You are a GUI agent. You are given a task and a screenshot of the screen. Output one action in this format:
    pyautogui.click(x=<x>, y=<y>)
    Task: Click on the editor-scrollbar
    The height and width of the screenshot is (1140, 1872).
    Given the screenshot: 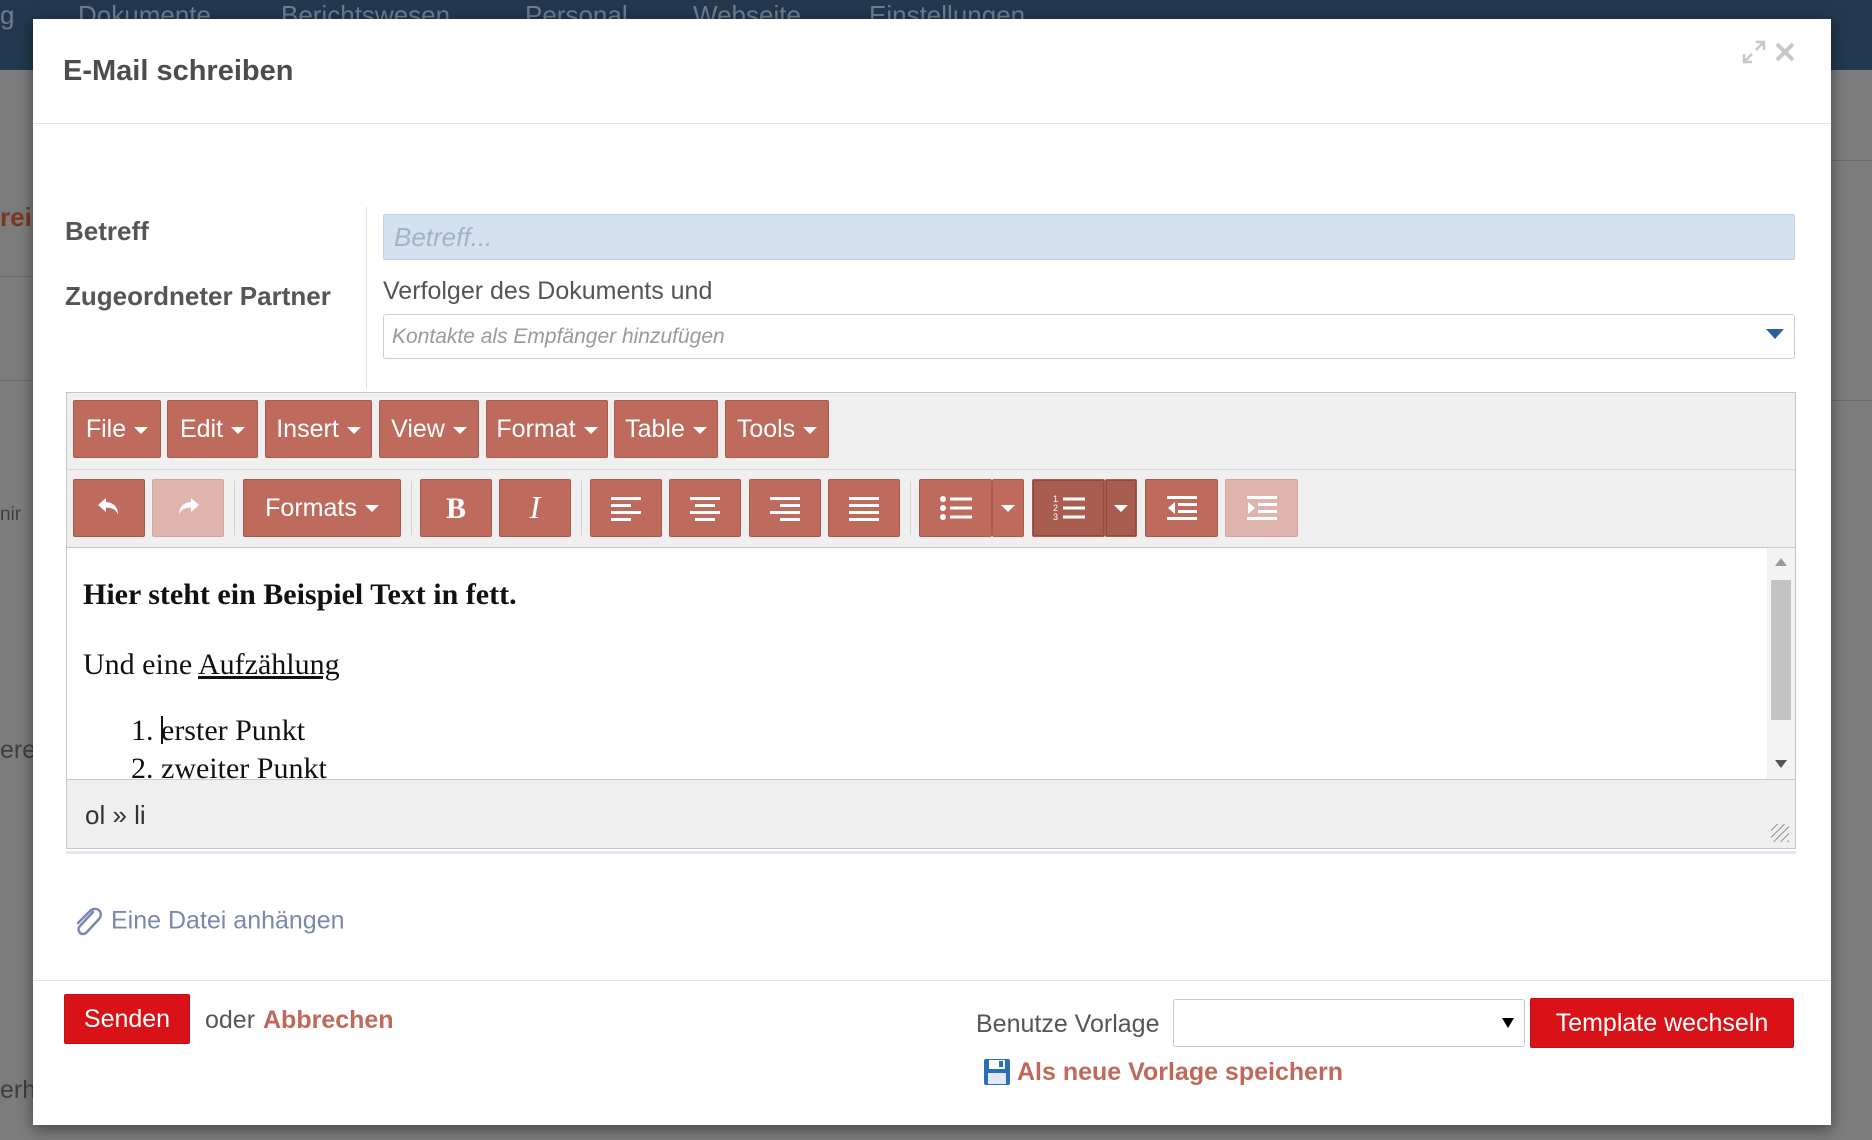 What is the action you would take?
    pyautogui.click(x=1781, y=664)
    